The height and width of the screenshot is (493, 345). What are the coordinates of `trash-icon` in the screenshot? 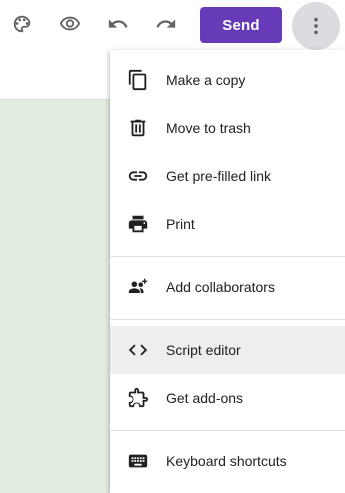 It's located at (138, 128).